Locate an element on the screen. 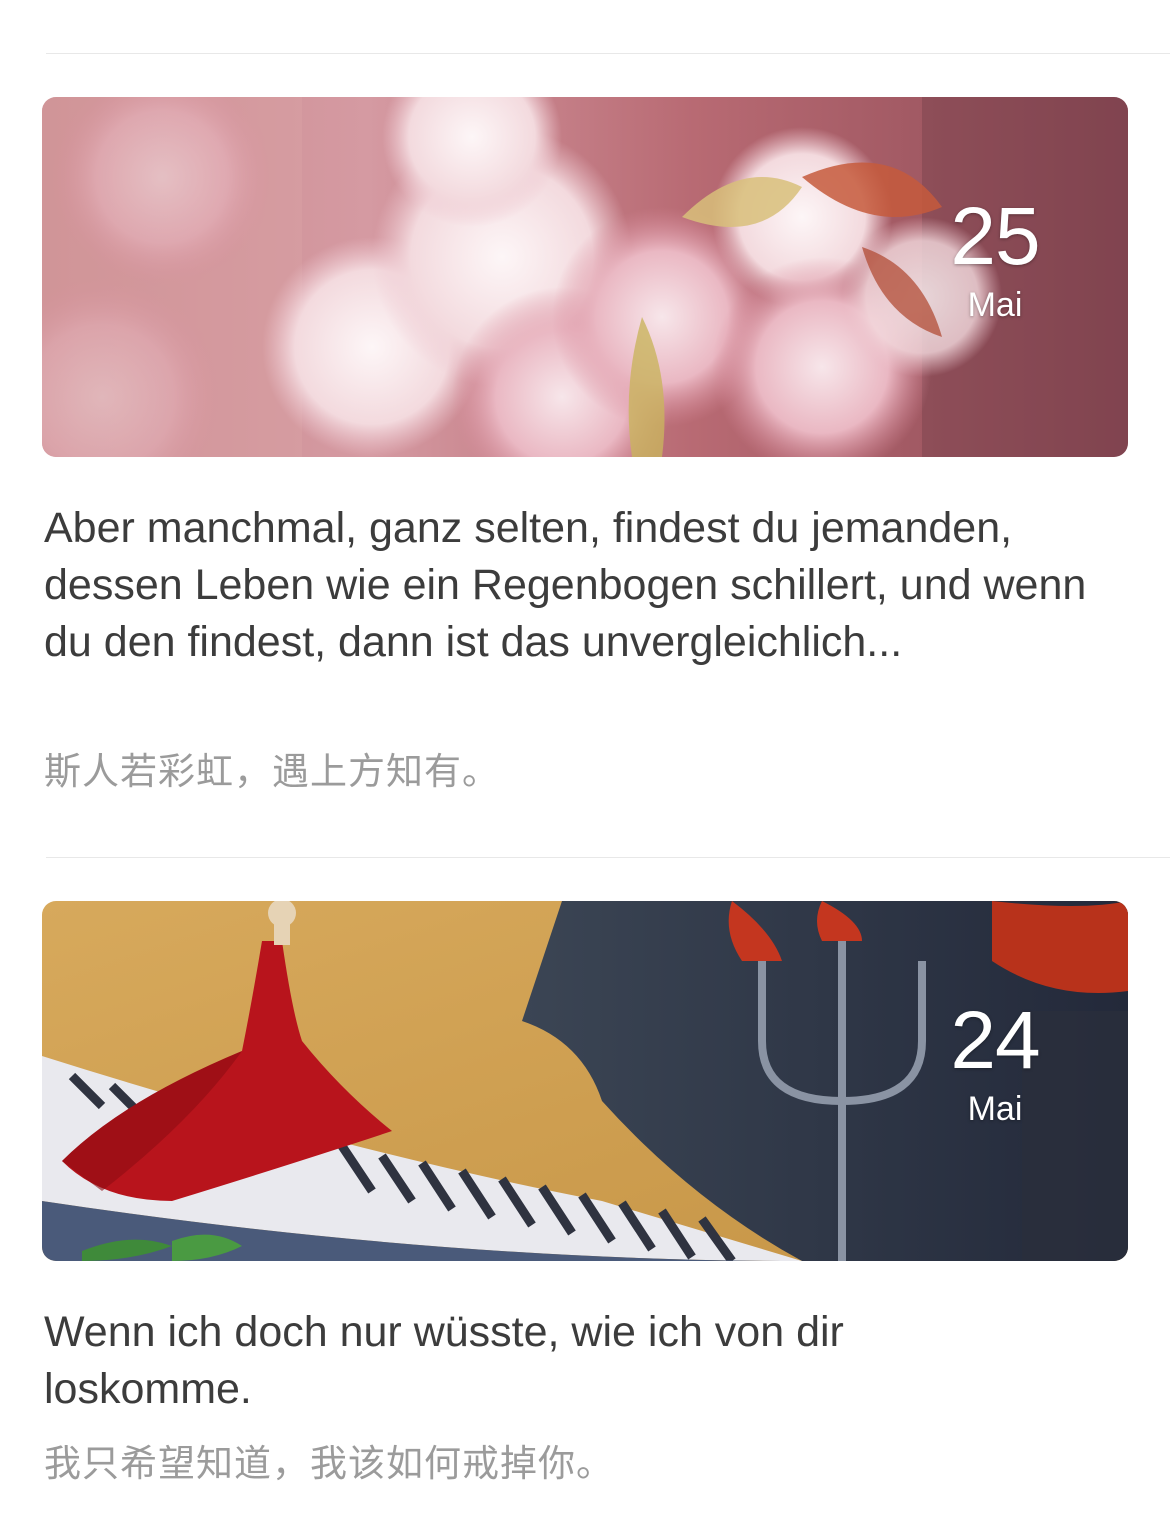  date-badge: 24 Mai is located at coordinates (995, 1065).